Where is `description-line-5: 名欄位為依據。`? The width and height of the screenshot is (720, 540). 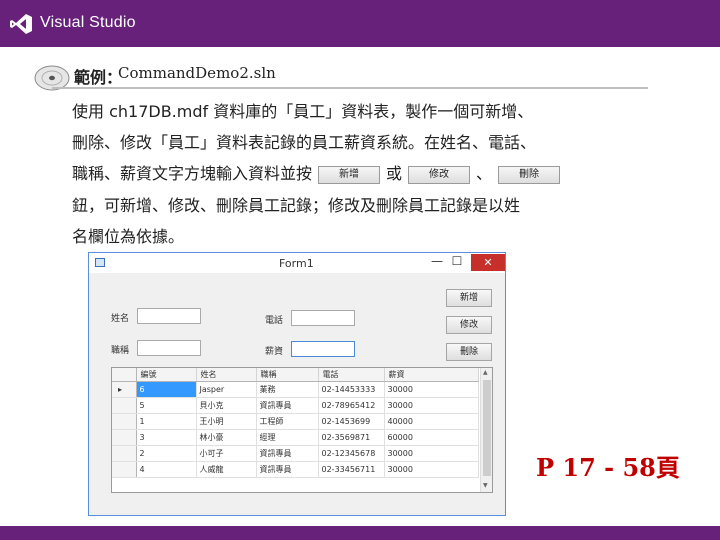 description-line-5: 名欄位為依據。 is located at coordinates (128, 236).